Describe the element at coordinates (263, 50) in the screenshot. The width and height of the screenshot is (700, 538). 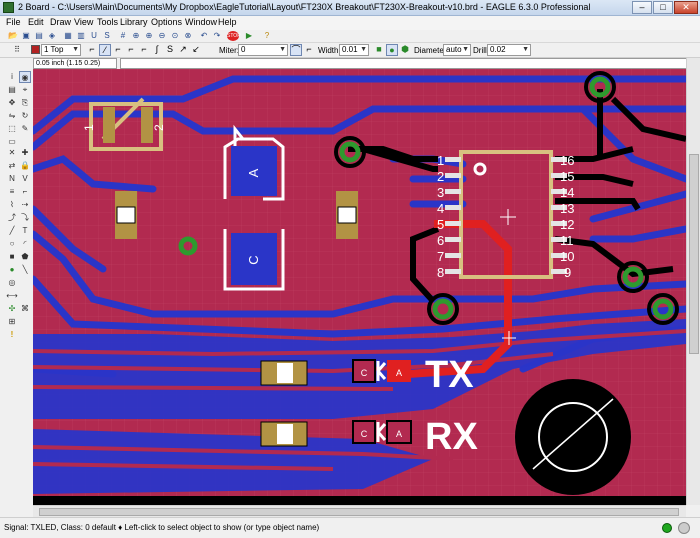
I see `miter-select: 0 ▼` at that location.